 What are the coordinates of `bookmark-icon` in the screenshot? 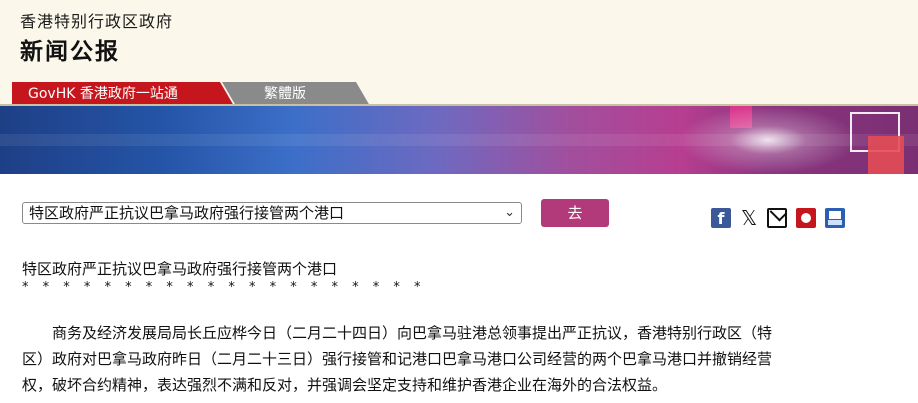 It's located at (806, 218).